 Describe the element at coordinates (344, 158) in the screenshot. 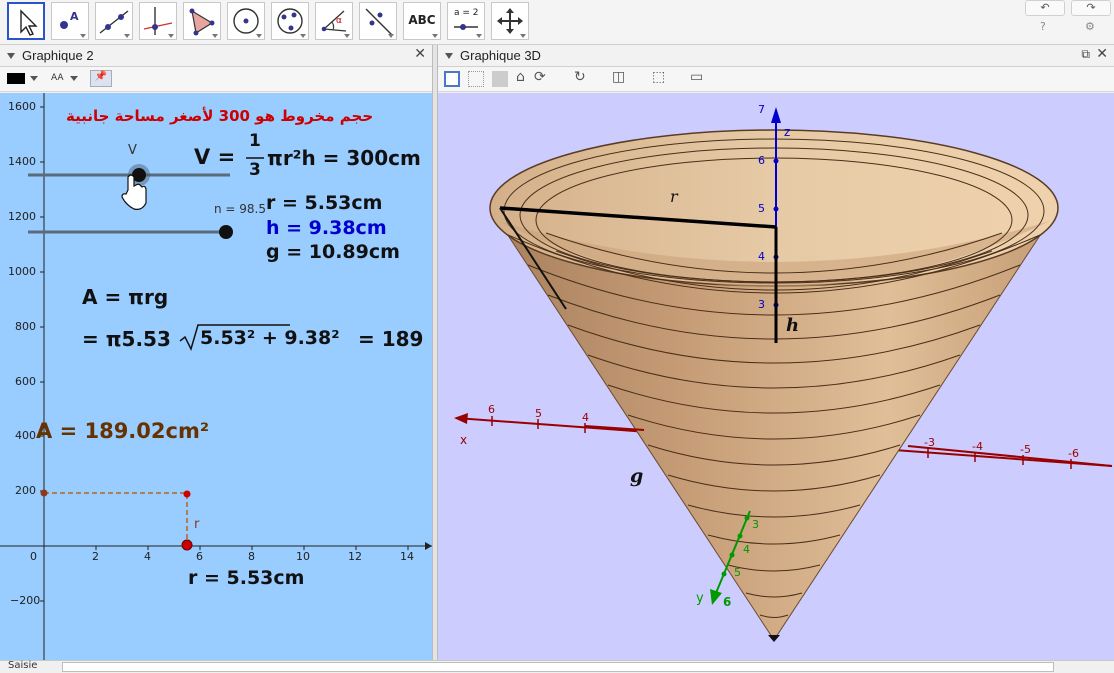

I see `formula-v-rhs: πr²h = 300cm` at that location.